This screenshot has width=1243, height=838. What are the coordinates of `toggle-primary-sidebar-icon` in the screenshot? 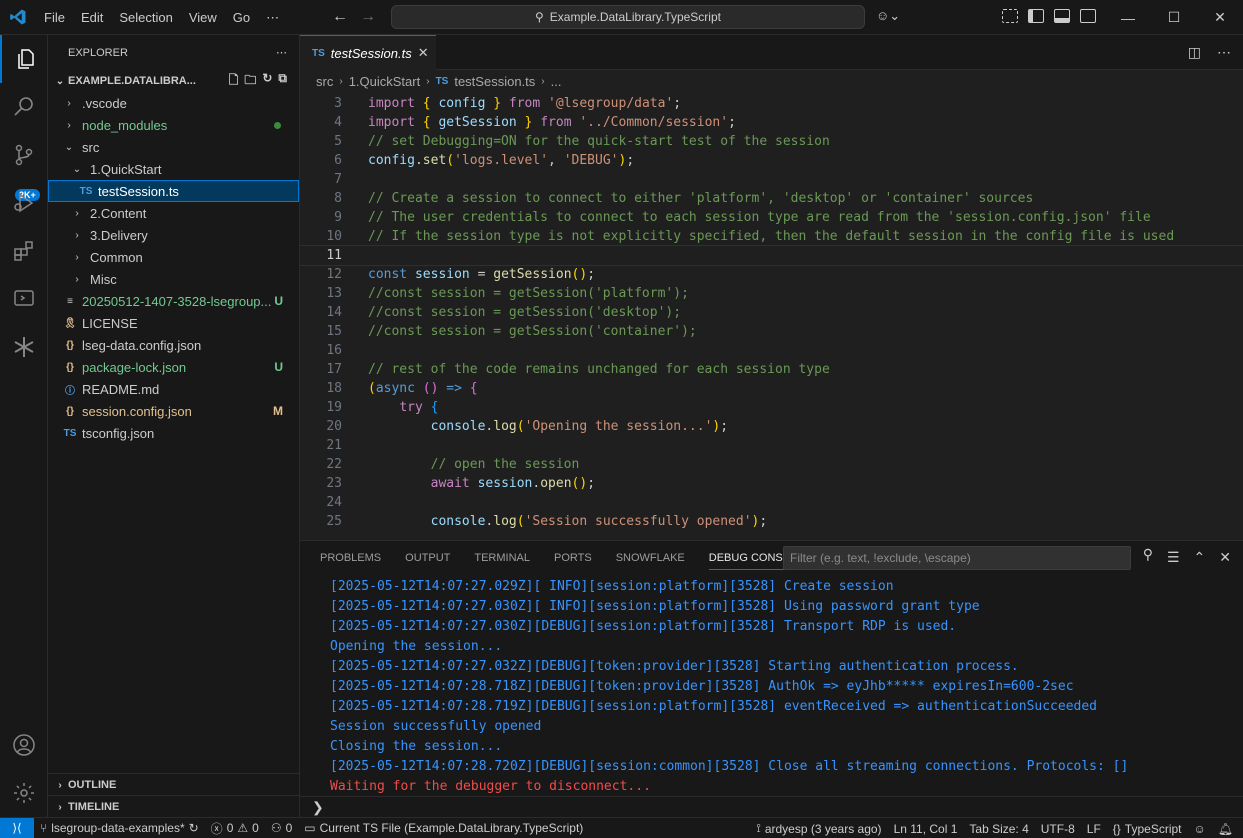 It's located at (1036, 16).